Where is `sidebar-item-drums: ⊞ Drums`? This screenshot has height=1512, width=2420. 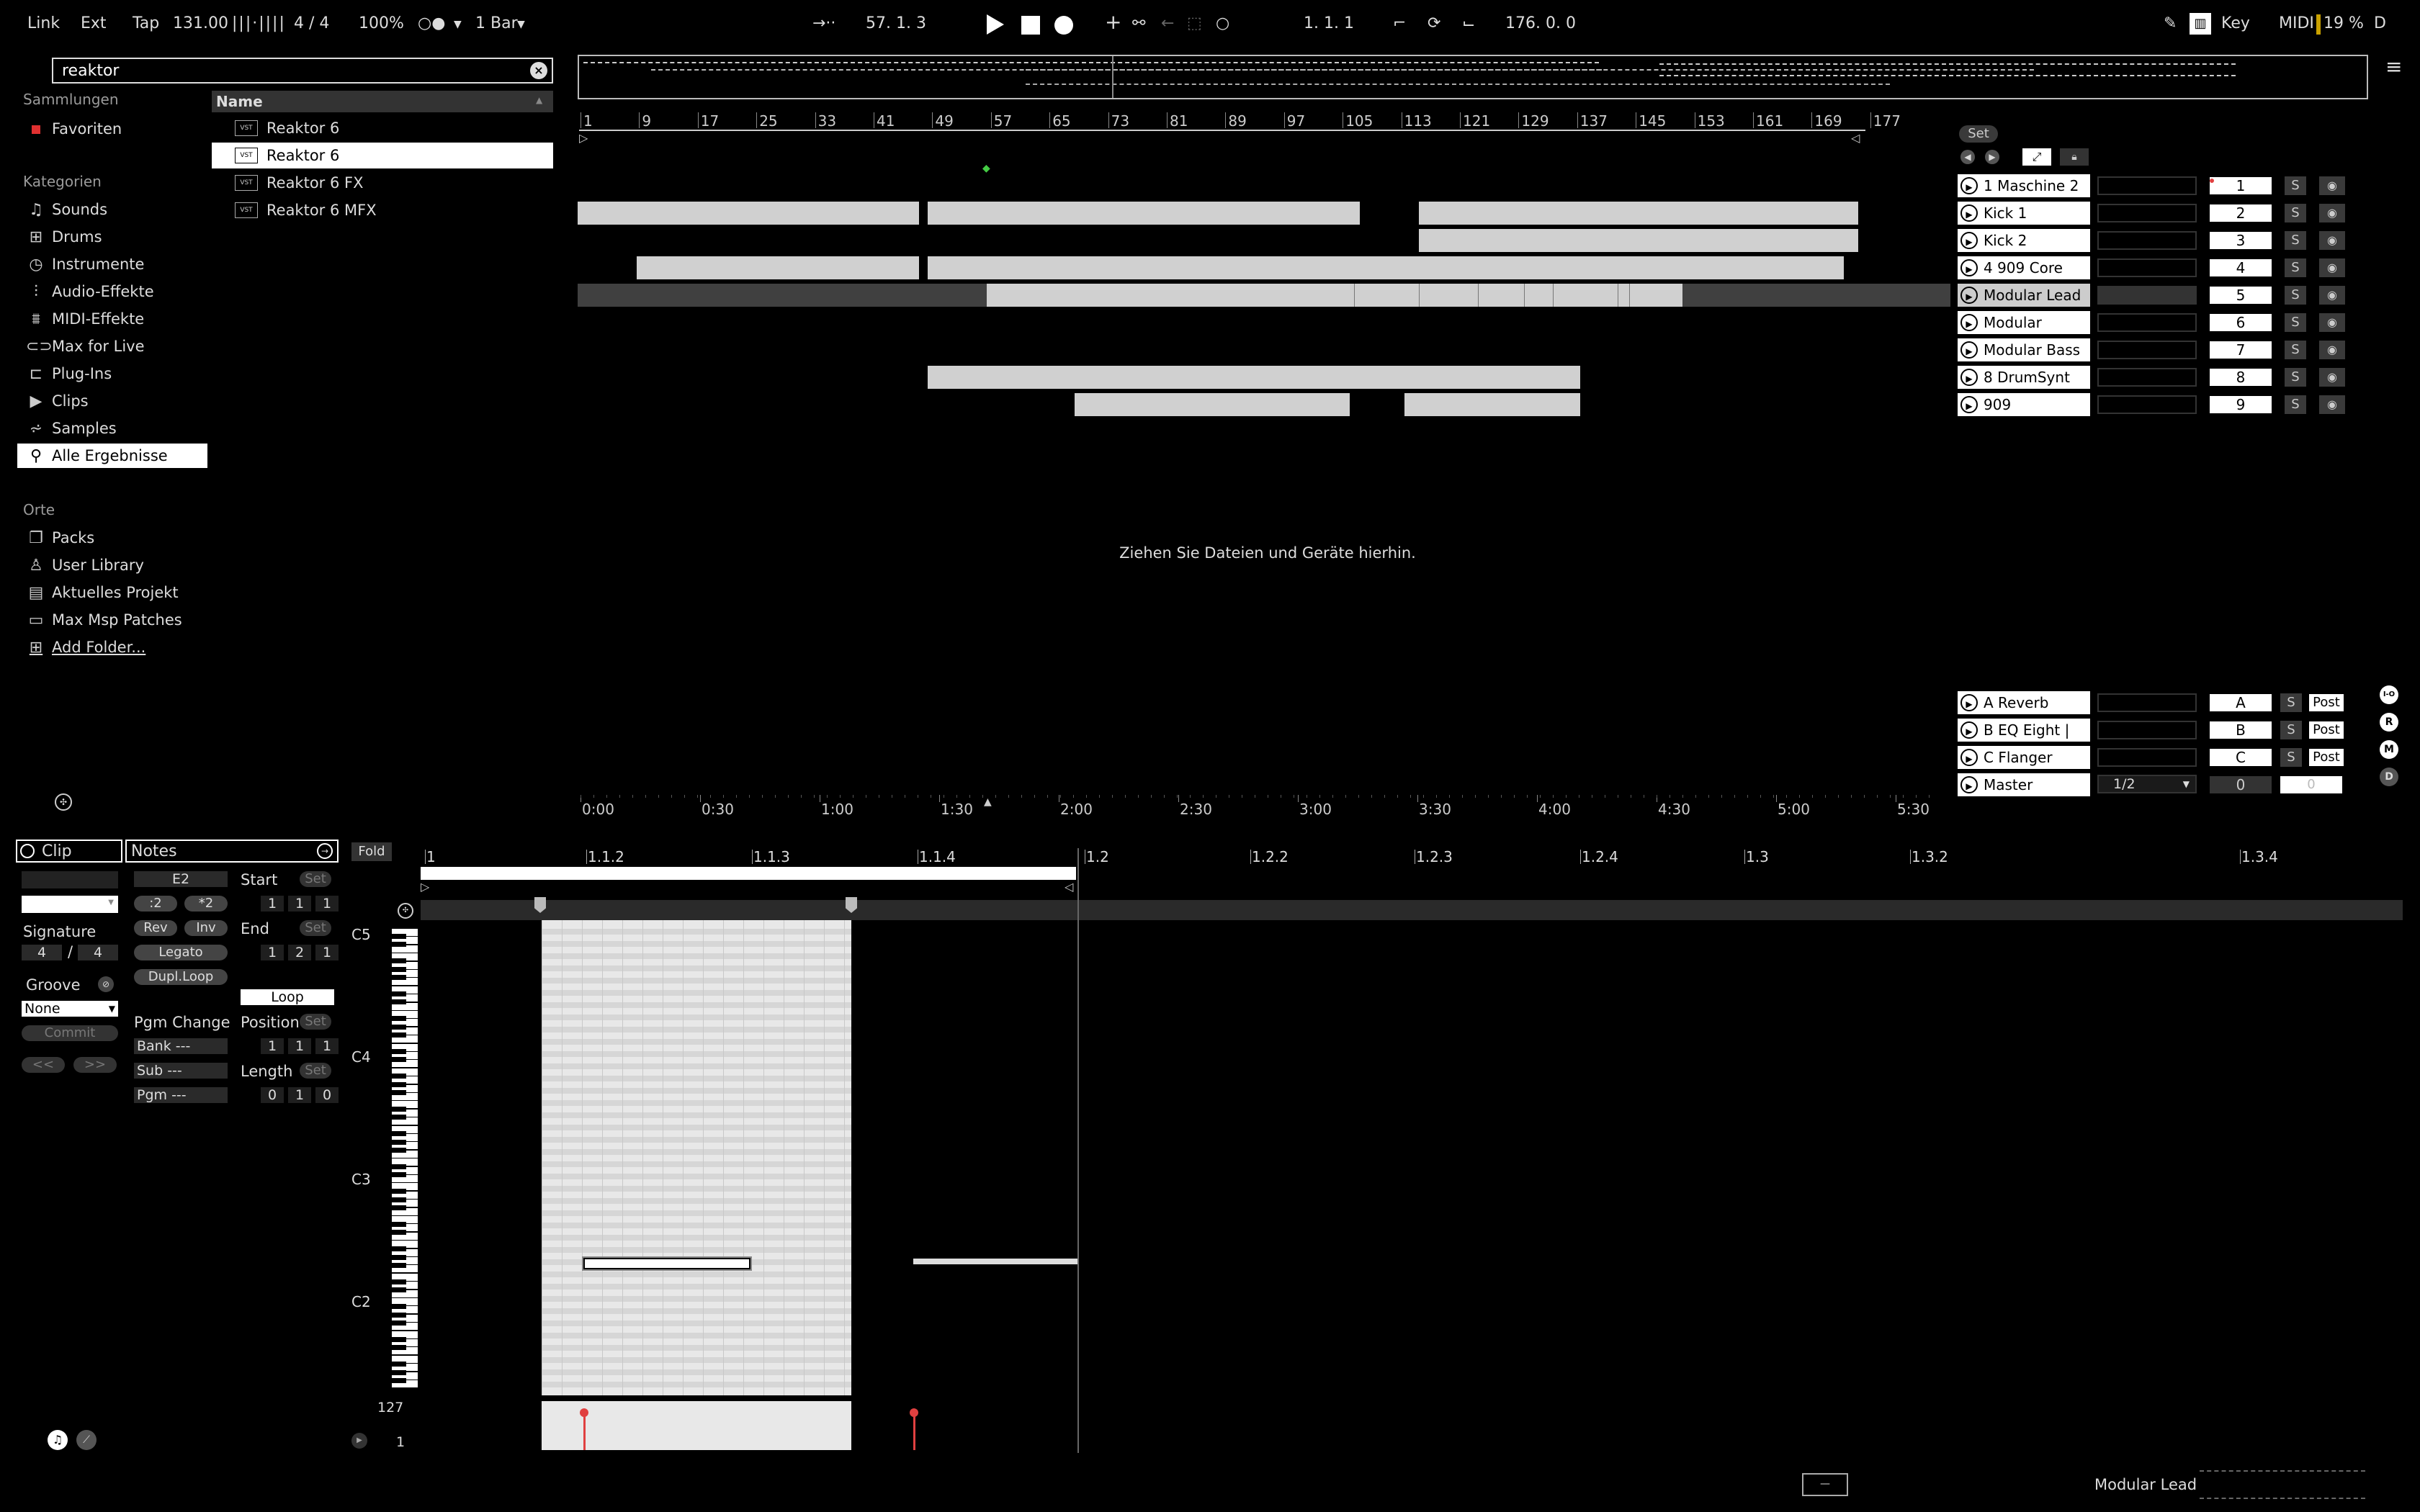 sidebar-item-drums: ⊞ Drums is located at coordinates (116, 237).